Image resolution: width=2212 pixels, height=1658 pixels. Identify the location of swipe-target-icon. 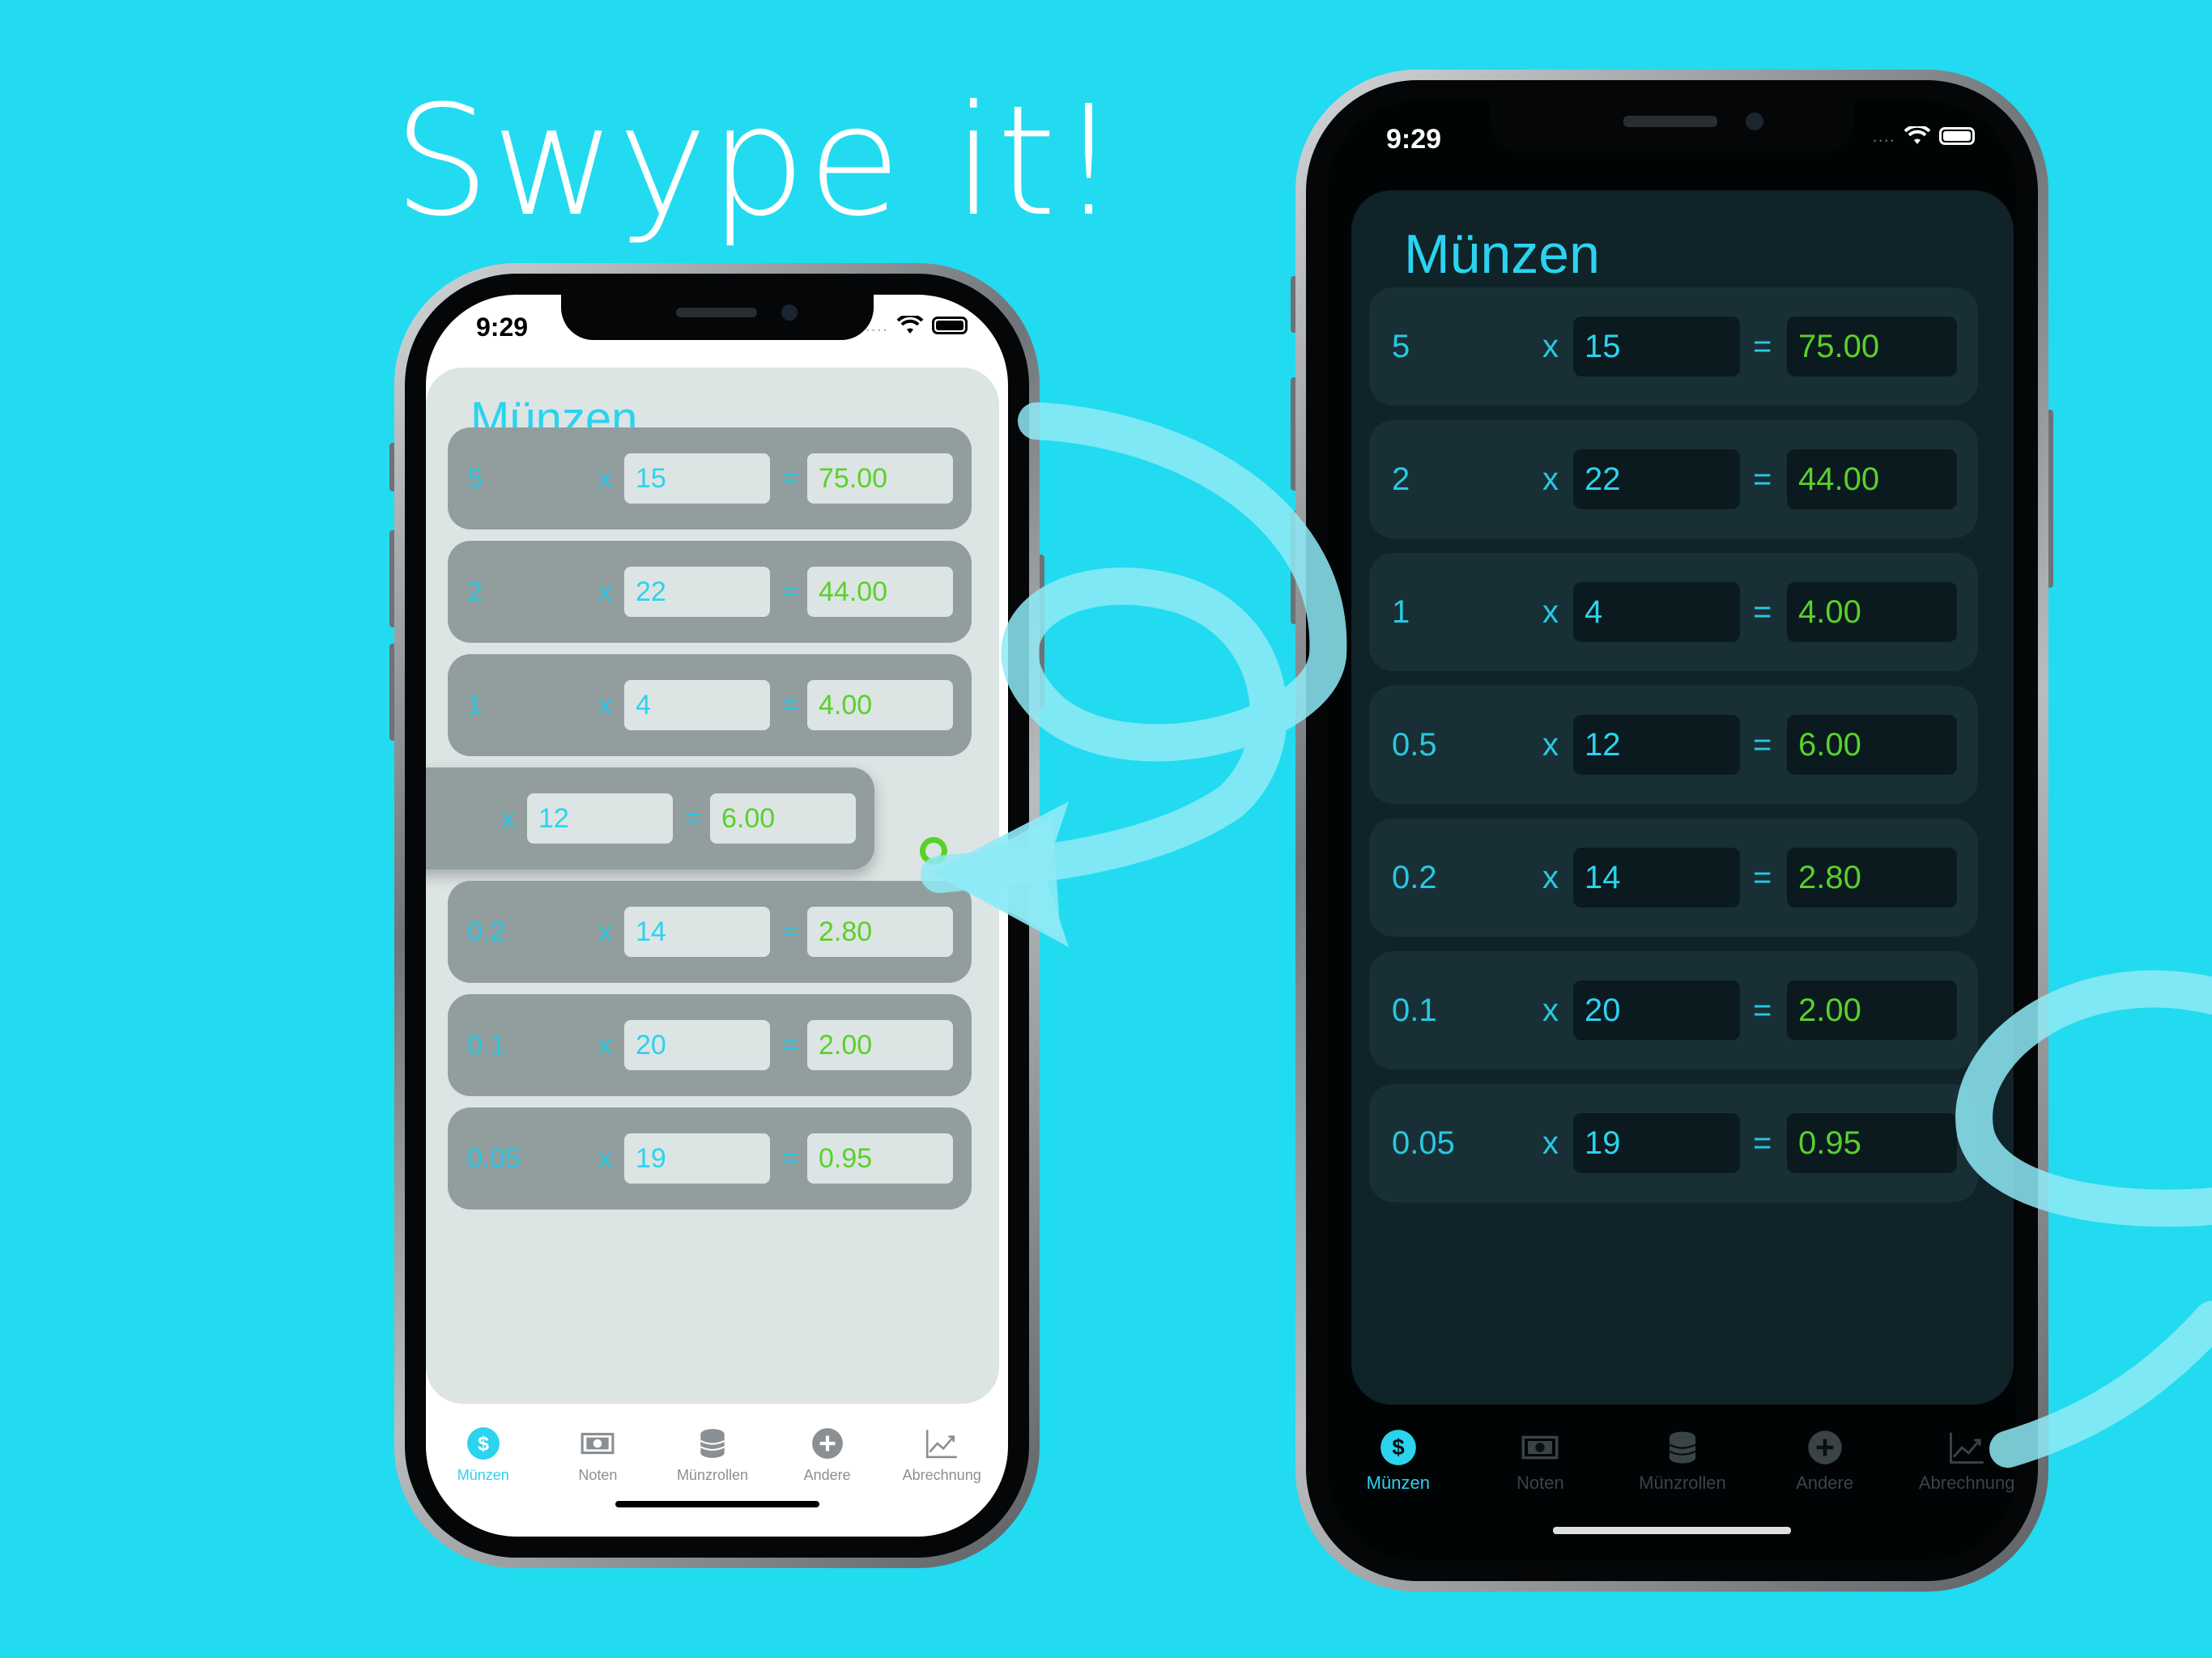
(934, 851).